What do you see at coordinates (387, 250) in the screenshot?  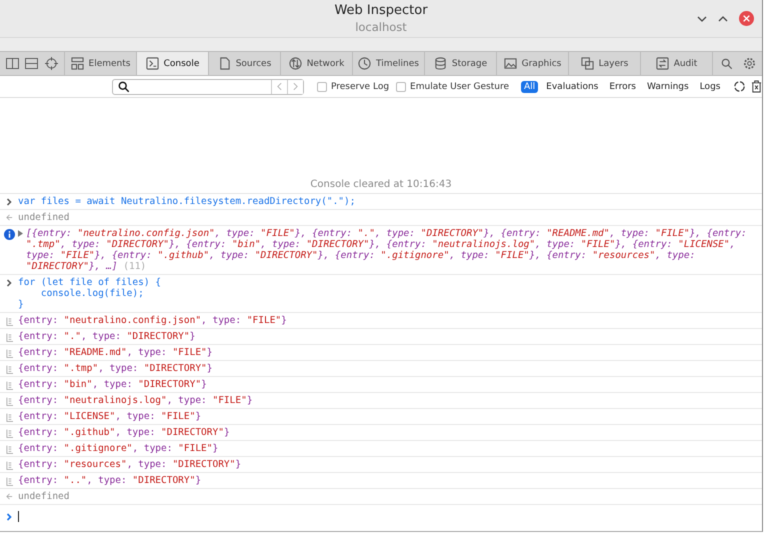 I see `array-output: [{entry: "neutralino.config.json", type: "FILE"}, {entry: ".", type: "DIRECTORY"}, {entry: "README.md", type: "FILE"}, {entry: ".tmp", type: "DIRECTORY"}, {entry: "bin", type: "DIRECTORY"}, {entry: "neutralinojs.log", type: "FILE"}, {entry: "LICENSE", type: "FILE"}, {entry: ".github", type: "DIRECTORY"}, {entry: ".gitignore", type: "FILE"}, {entry: "resources", type: "DIRECTORY"}, …] (11)` at bounding box center [387, 250].